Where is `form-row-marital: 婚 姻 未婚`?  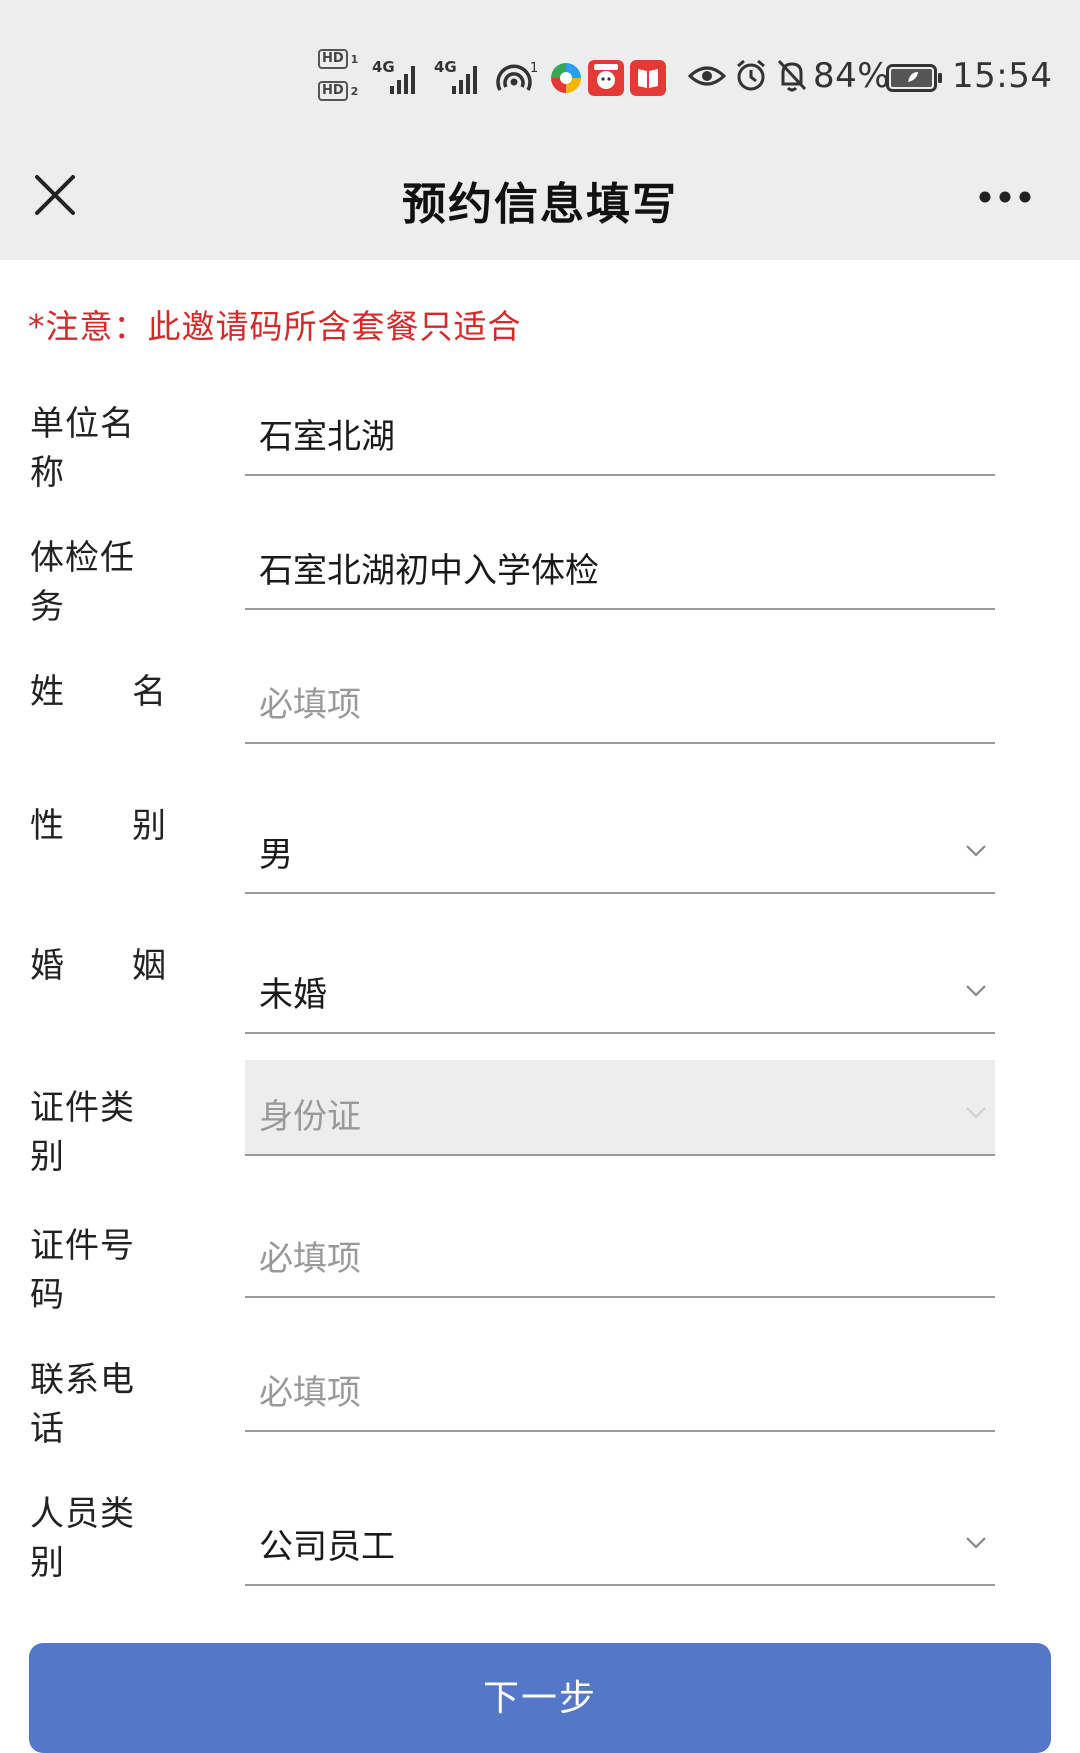
form-row-marital: 婚 姻 未婚 is located at coordinates (540, 993).